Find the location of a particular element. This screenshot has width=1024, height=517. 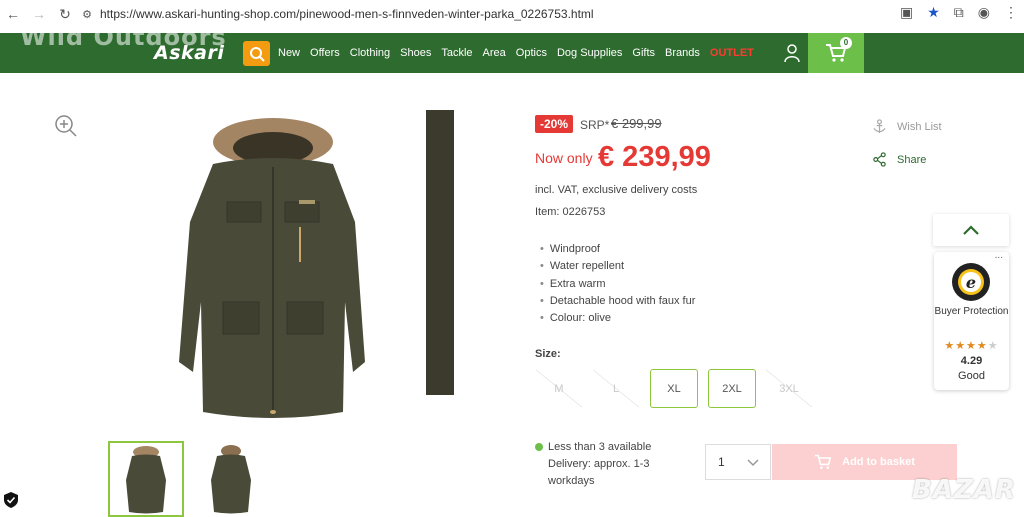

feature-item: Extra warm is located at coordinates (617, 285).